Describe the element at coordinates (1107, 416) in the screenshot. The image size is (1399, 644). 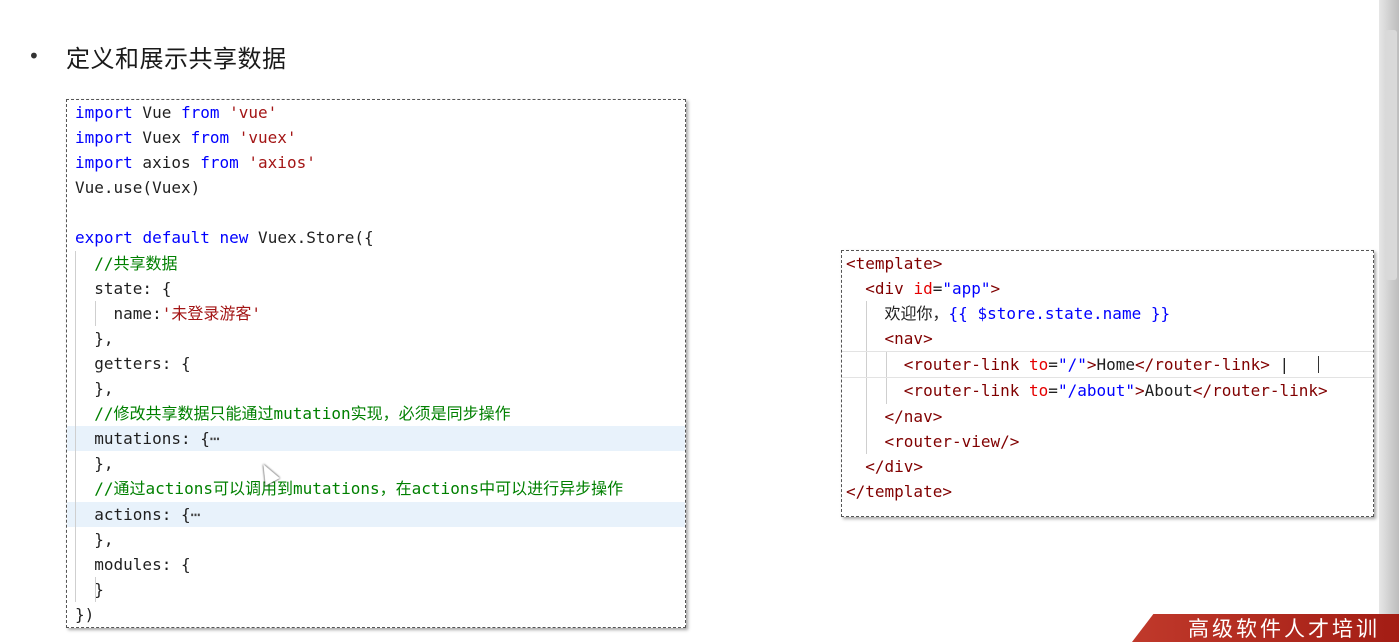
I see `code-line: </nav>` at that location.